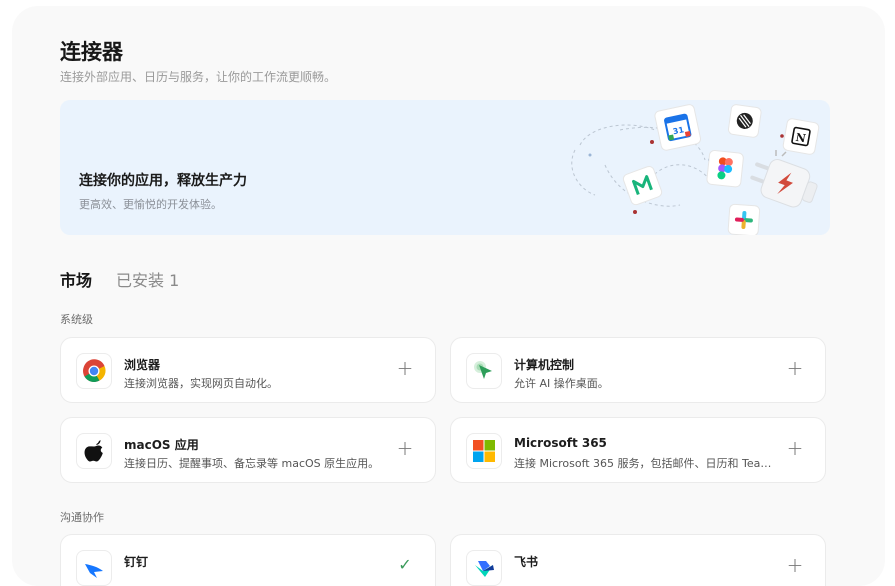 This screenshot has width=895, height=586. I want to click on tab-installed: 已安装 1, so click(147, 279).